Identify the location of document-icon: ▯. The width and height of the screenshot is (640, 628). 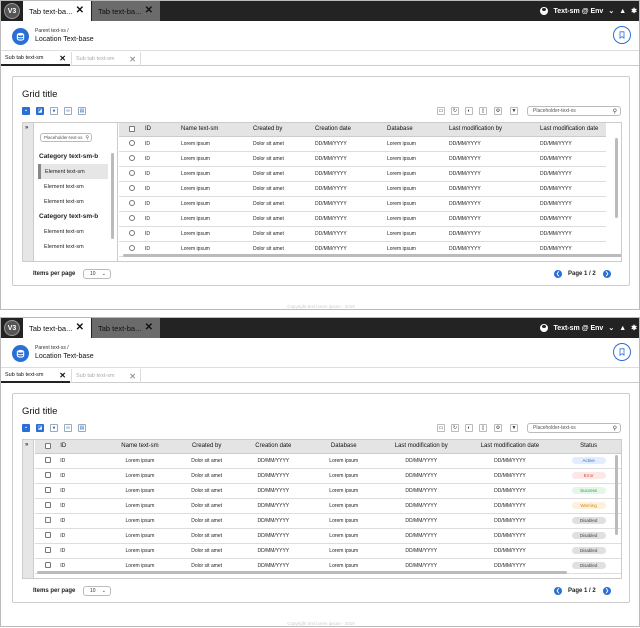
(483, 428).